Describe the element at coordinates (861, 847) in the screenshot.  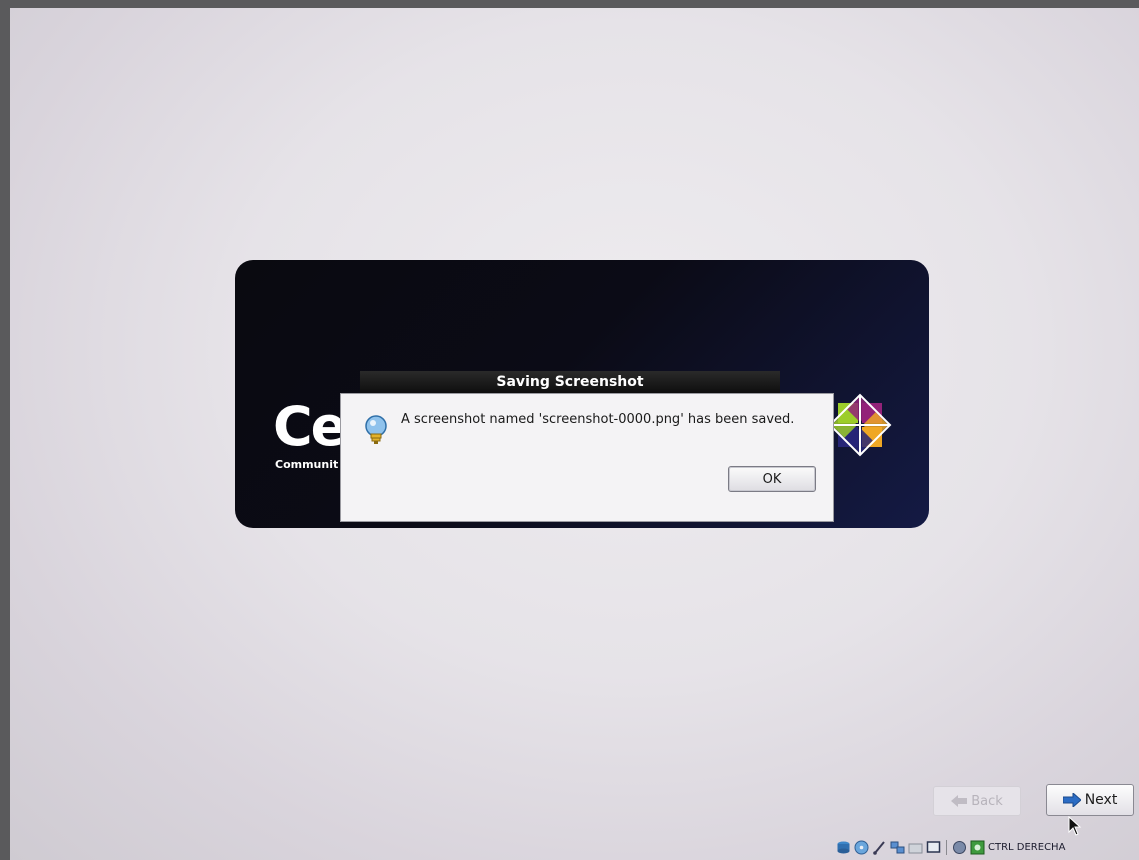
I see `optical-drive-icon` at that location.